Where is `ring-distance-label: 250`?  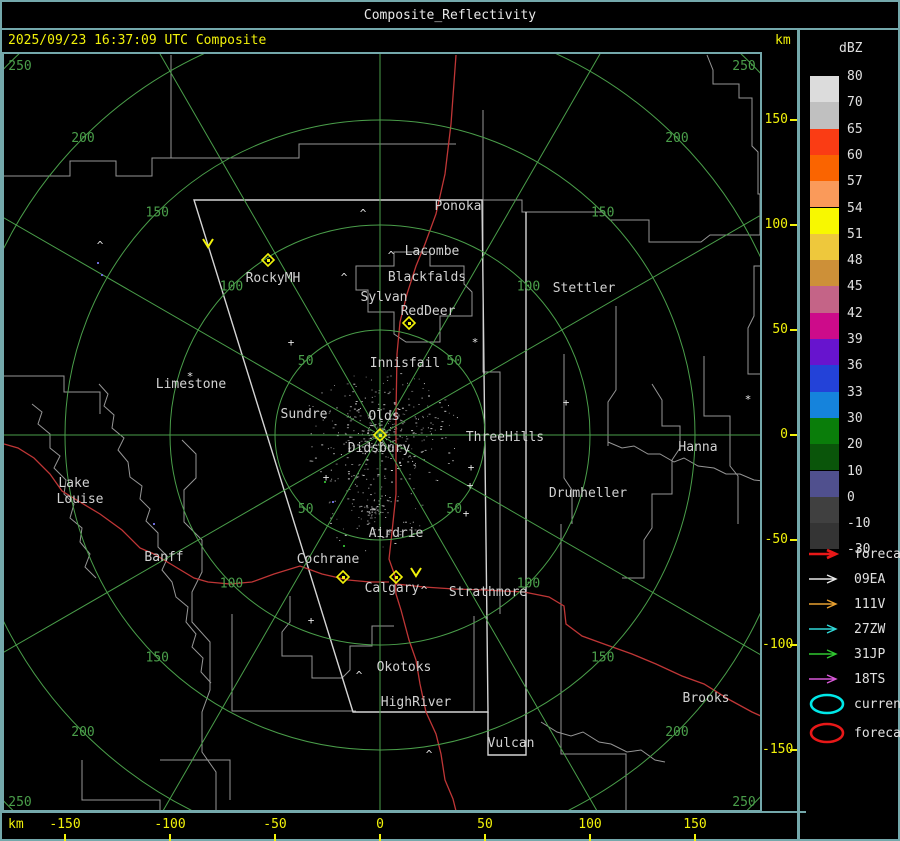
ring-distance-label: 250 is located at coordinates (19, 66).